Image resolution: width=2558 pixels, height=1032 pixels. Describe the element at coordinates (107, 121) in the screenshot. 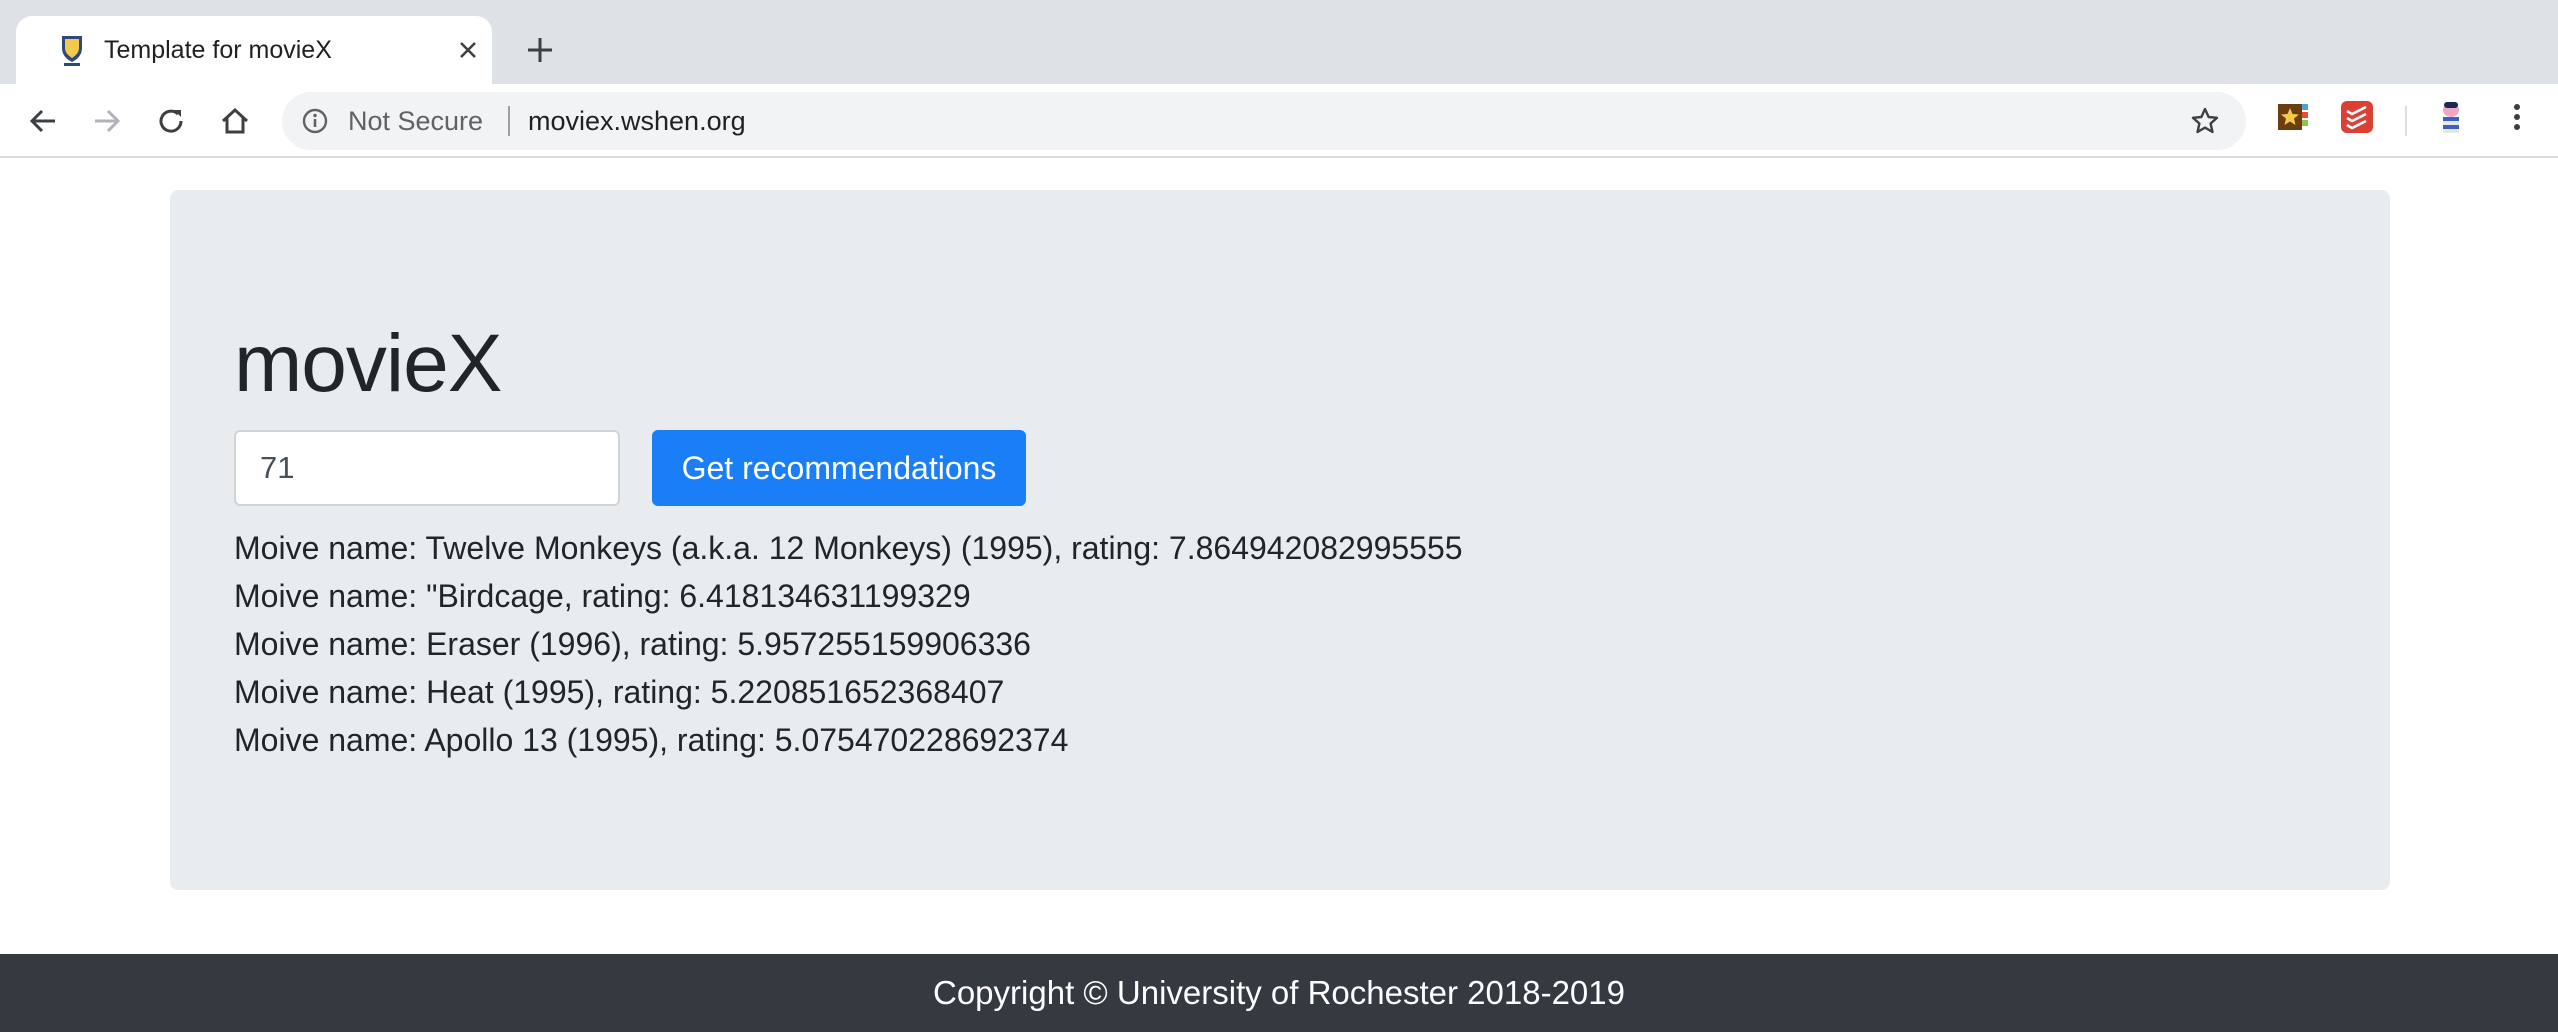

I see `arrow-right-icon` at that location.